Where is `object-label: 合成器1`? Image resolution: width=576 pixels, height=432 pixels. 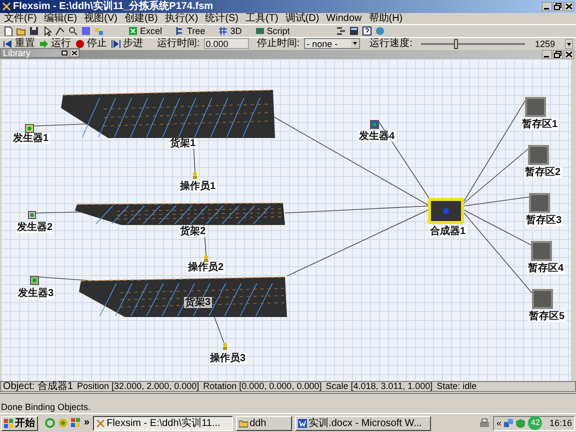 object-label: 合成器1 is located at coordinates (448, 231).